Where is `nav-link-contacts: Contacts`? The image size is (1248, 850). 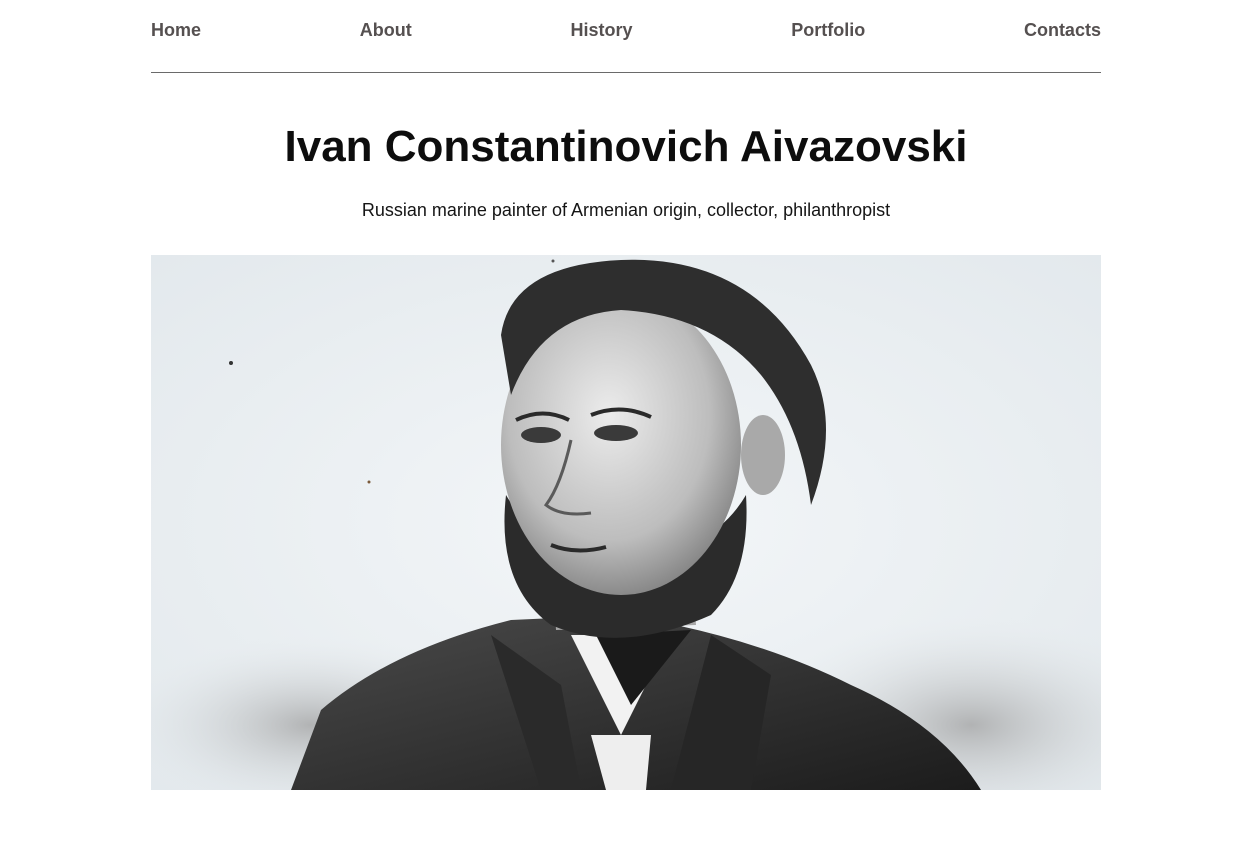 nav-link-contacts: Contacts is located at coordinates (1062, 30).